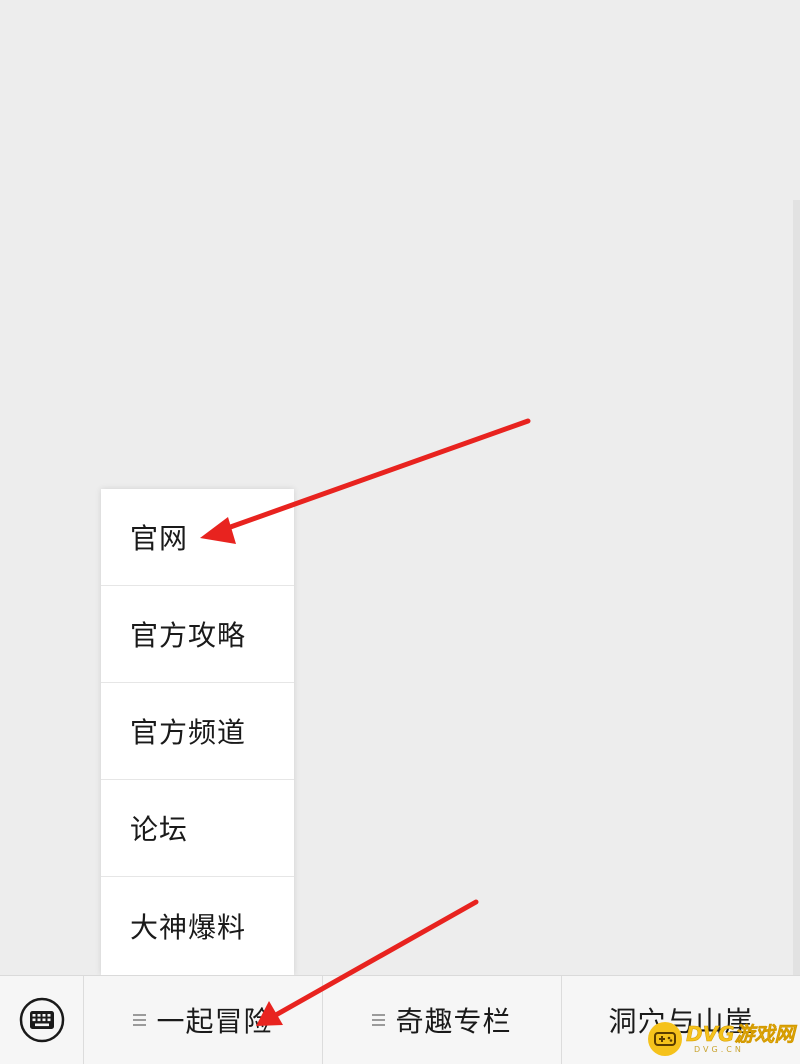 This screenshot has width=800, height=1064. Describe the element at coordinates (453, 1021) in the screenshot. I see `tab-fun-column-label: 奇趣专栏` at that location.